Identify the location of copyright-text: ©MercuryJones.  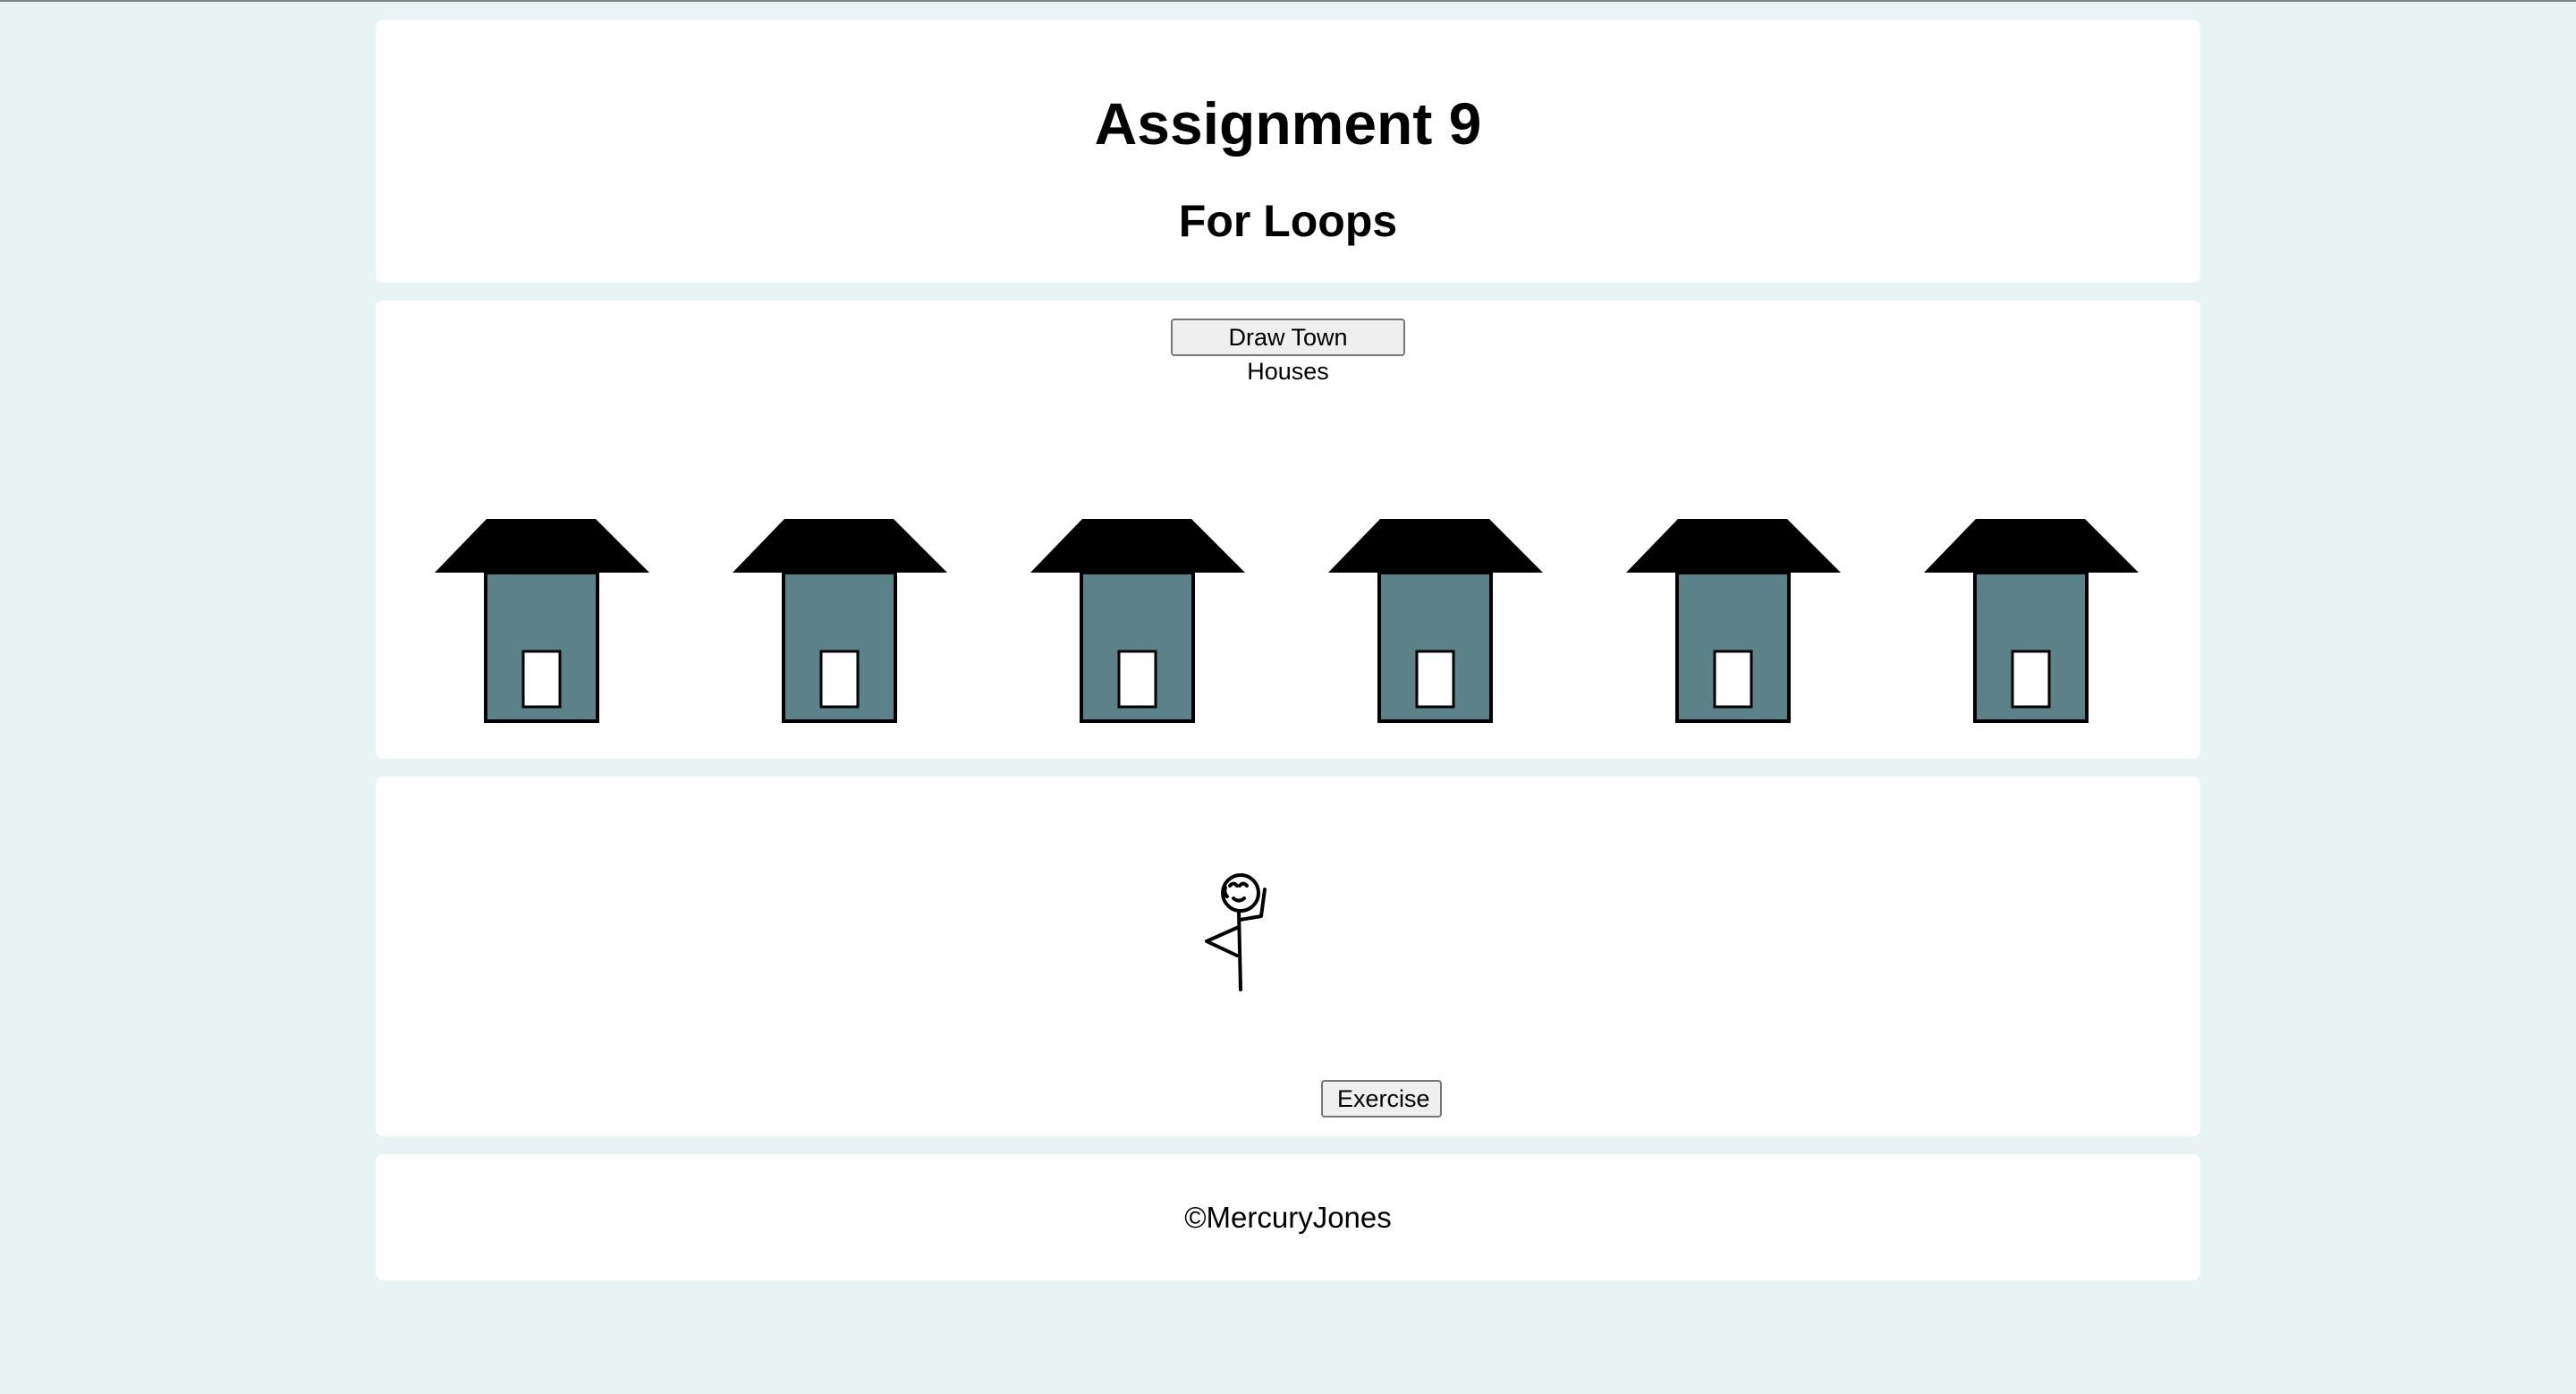
(1288, 1217).